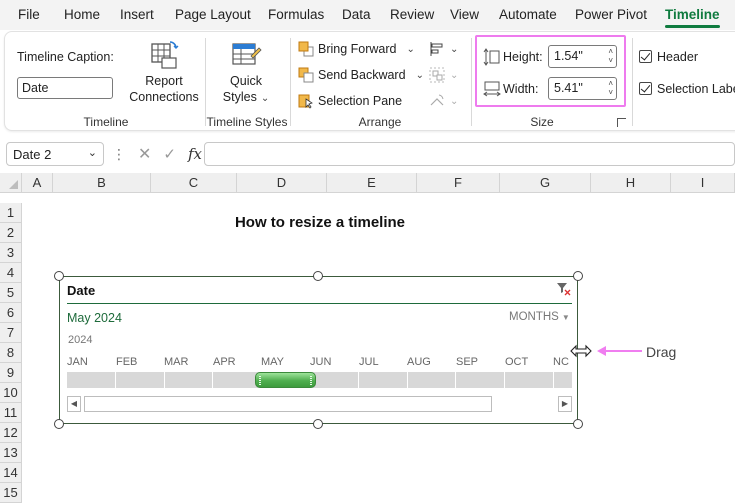 Image resolution: width=735 pixels, height=503 pixels. I want to click on width-spinner: 5.41" ˄ ˅, so click(582, 88).